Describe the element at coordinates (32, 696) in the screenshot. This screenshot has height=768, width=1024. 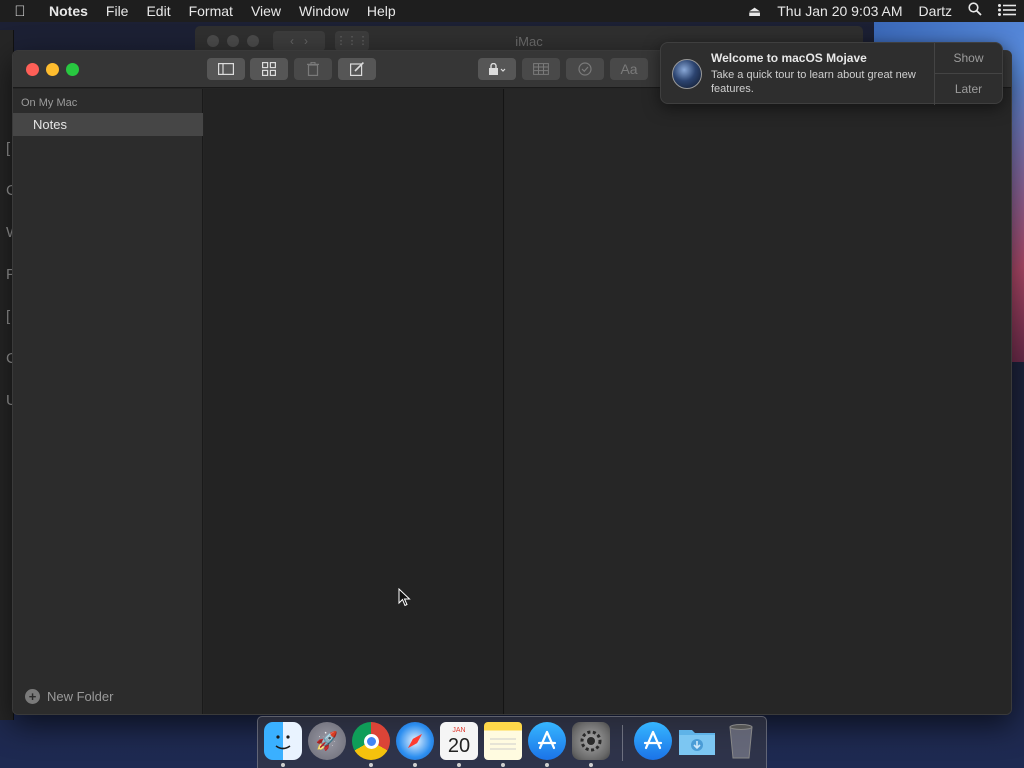
I see `plus-icon: +` at that location.